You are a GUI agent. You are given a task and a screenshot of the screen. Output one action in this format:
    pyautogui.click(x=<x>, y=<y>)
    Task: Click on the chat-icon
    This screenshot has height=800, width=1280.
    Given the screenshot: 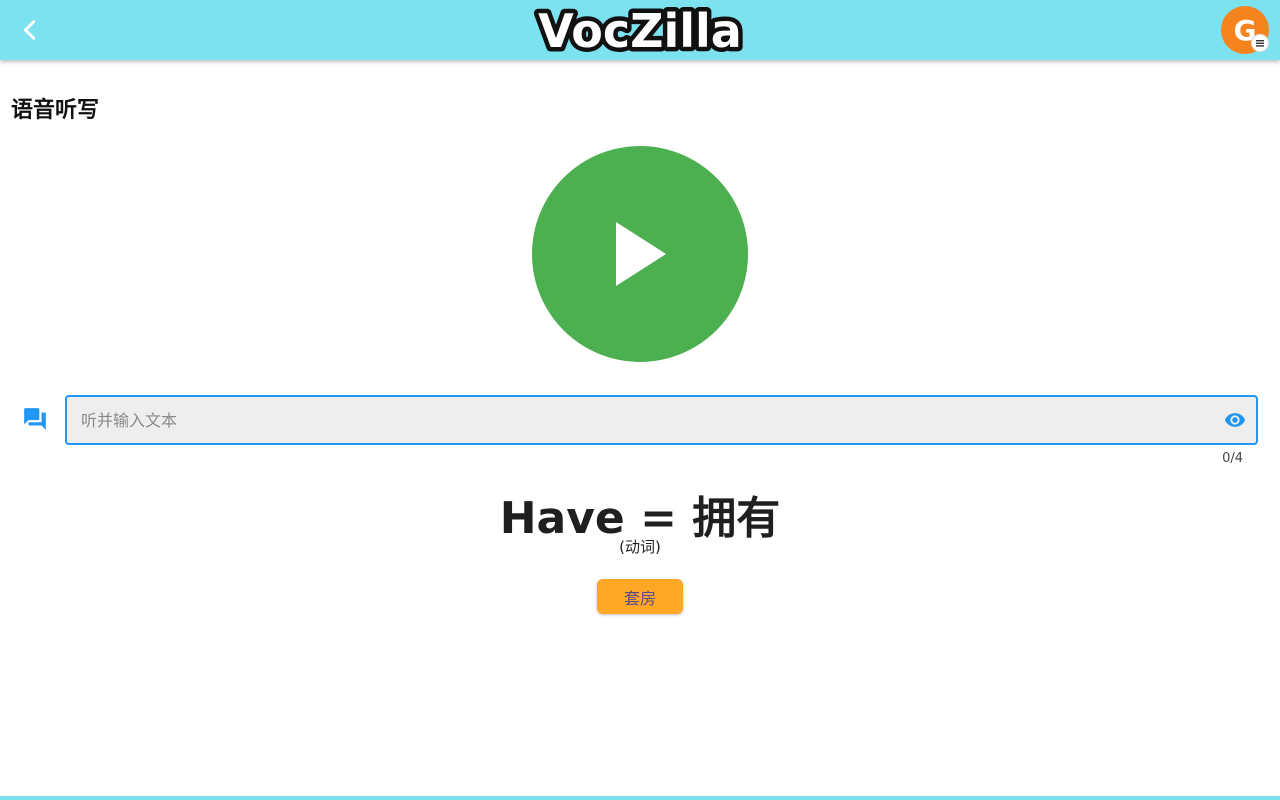 What is the action you would take?
    pyautogui.click(x=35, y=419)
    